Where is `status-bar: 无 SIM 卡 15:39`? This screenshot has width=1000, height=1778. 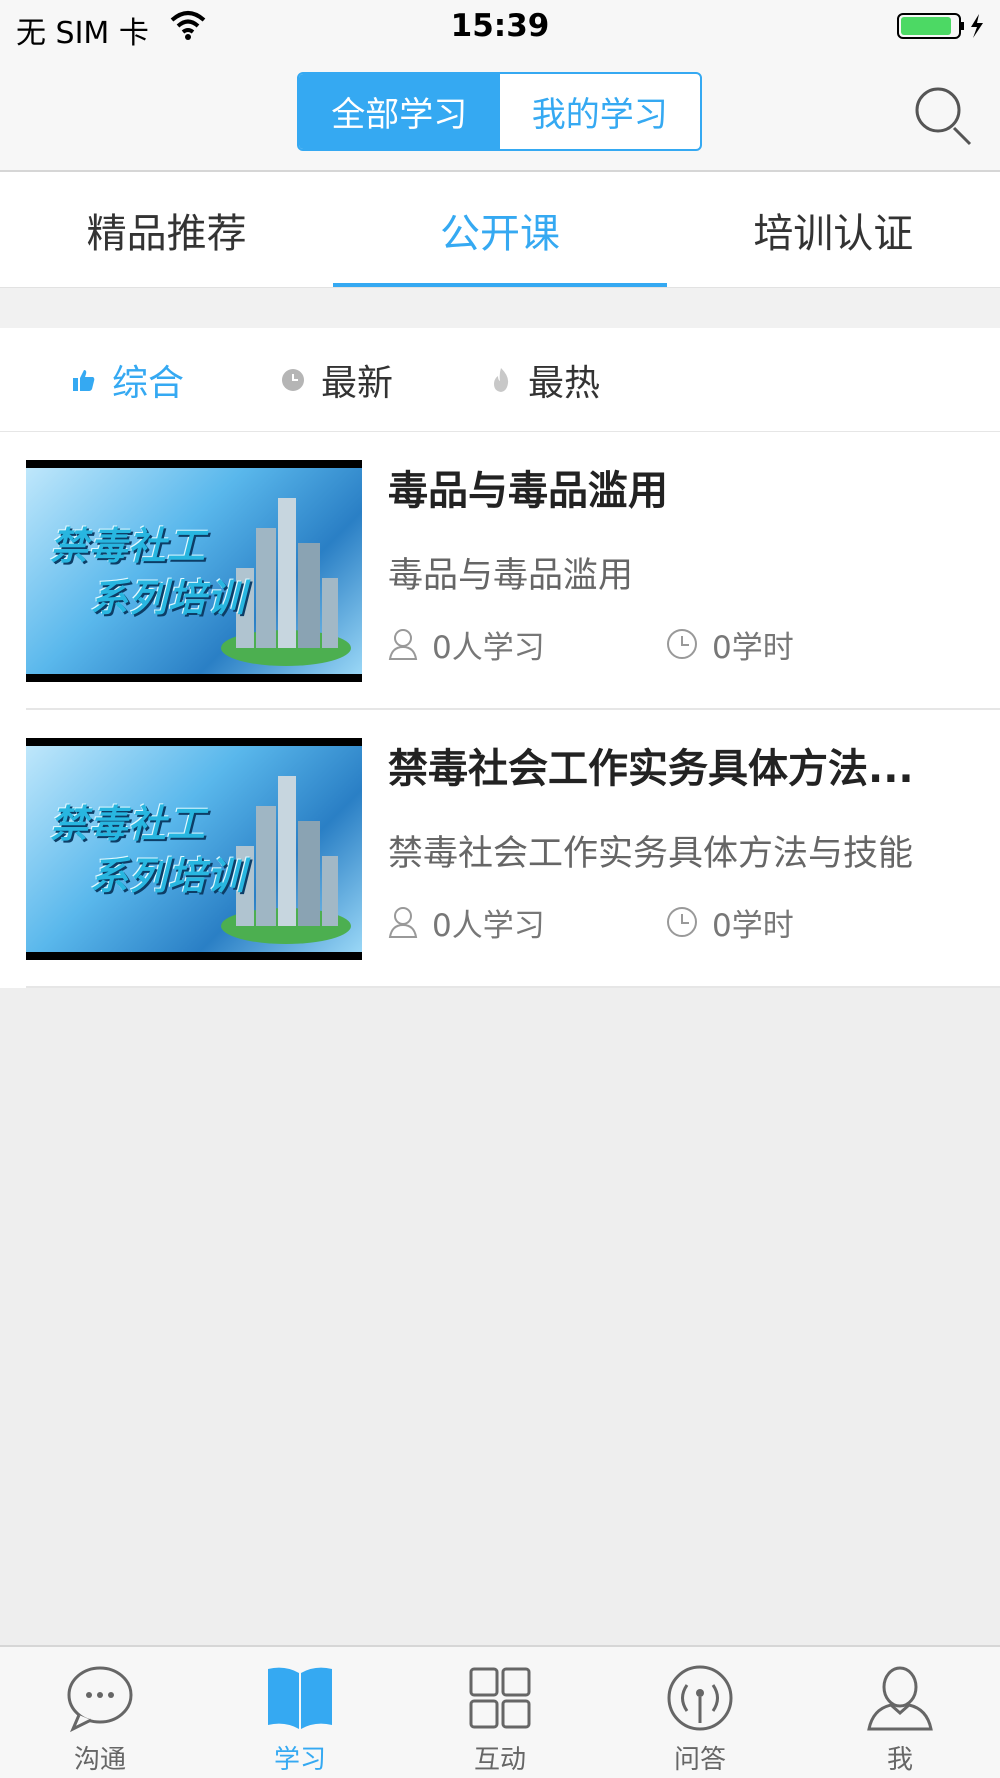 status-bar: 无 SIM 卡 15:39 is located at coordinates (500, 27).